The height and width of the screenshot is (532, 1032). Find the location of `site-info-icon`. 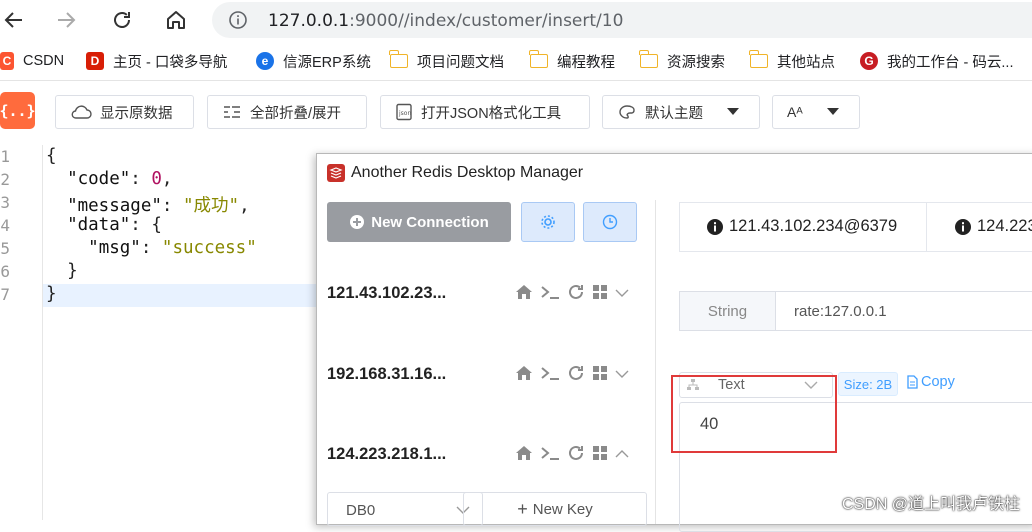

site-info-icon is located at coordinates (238, 20).